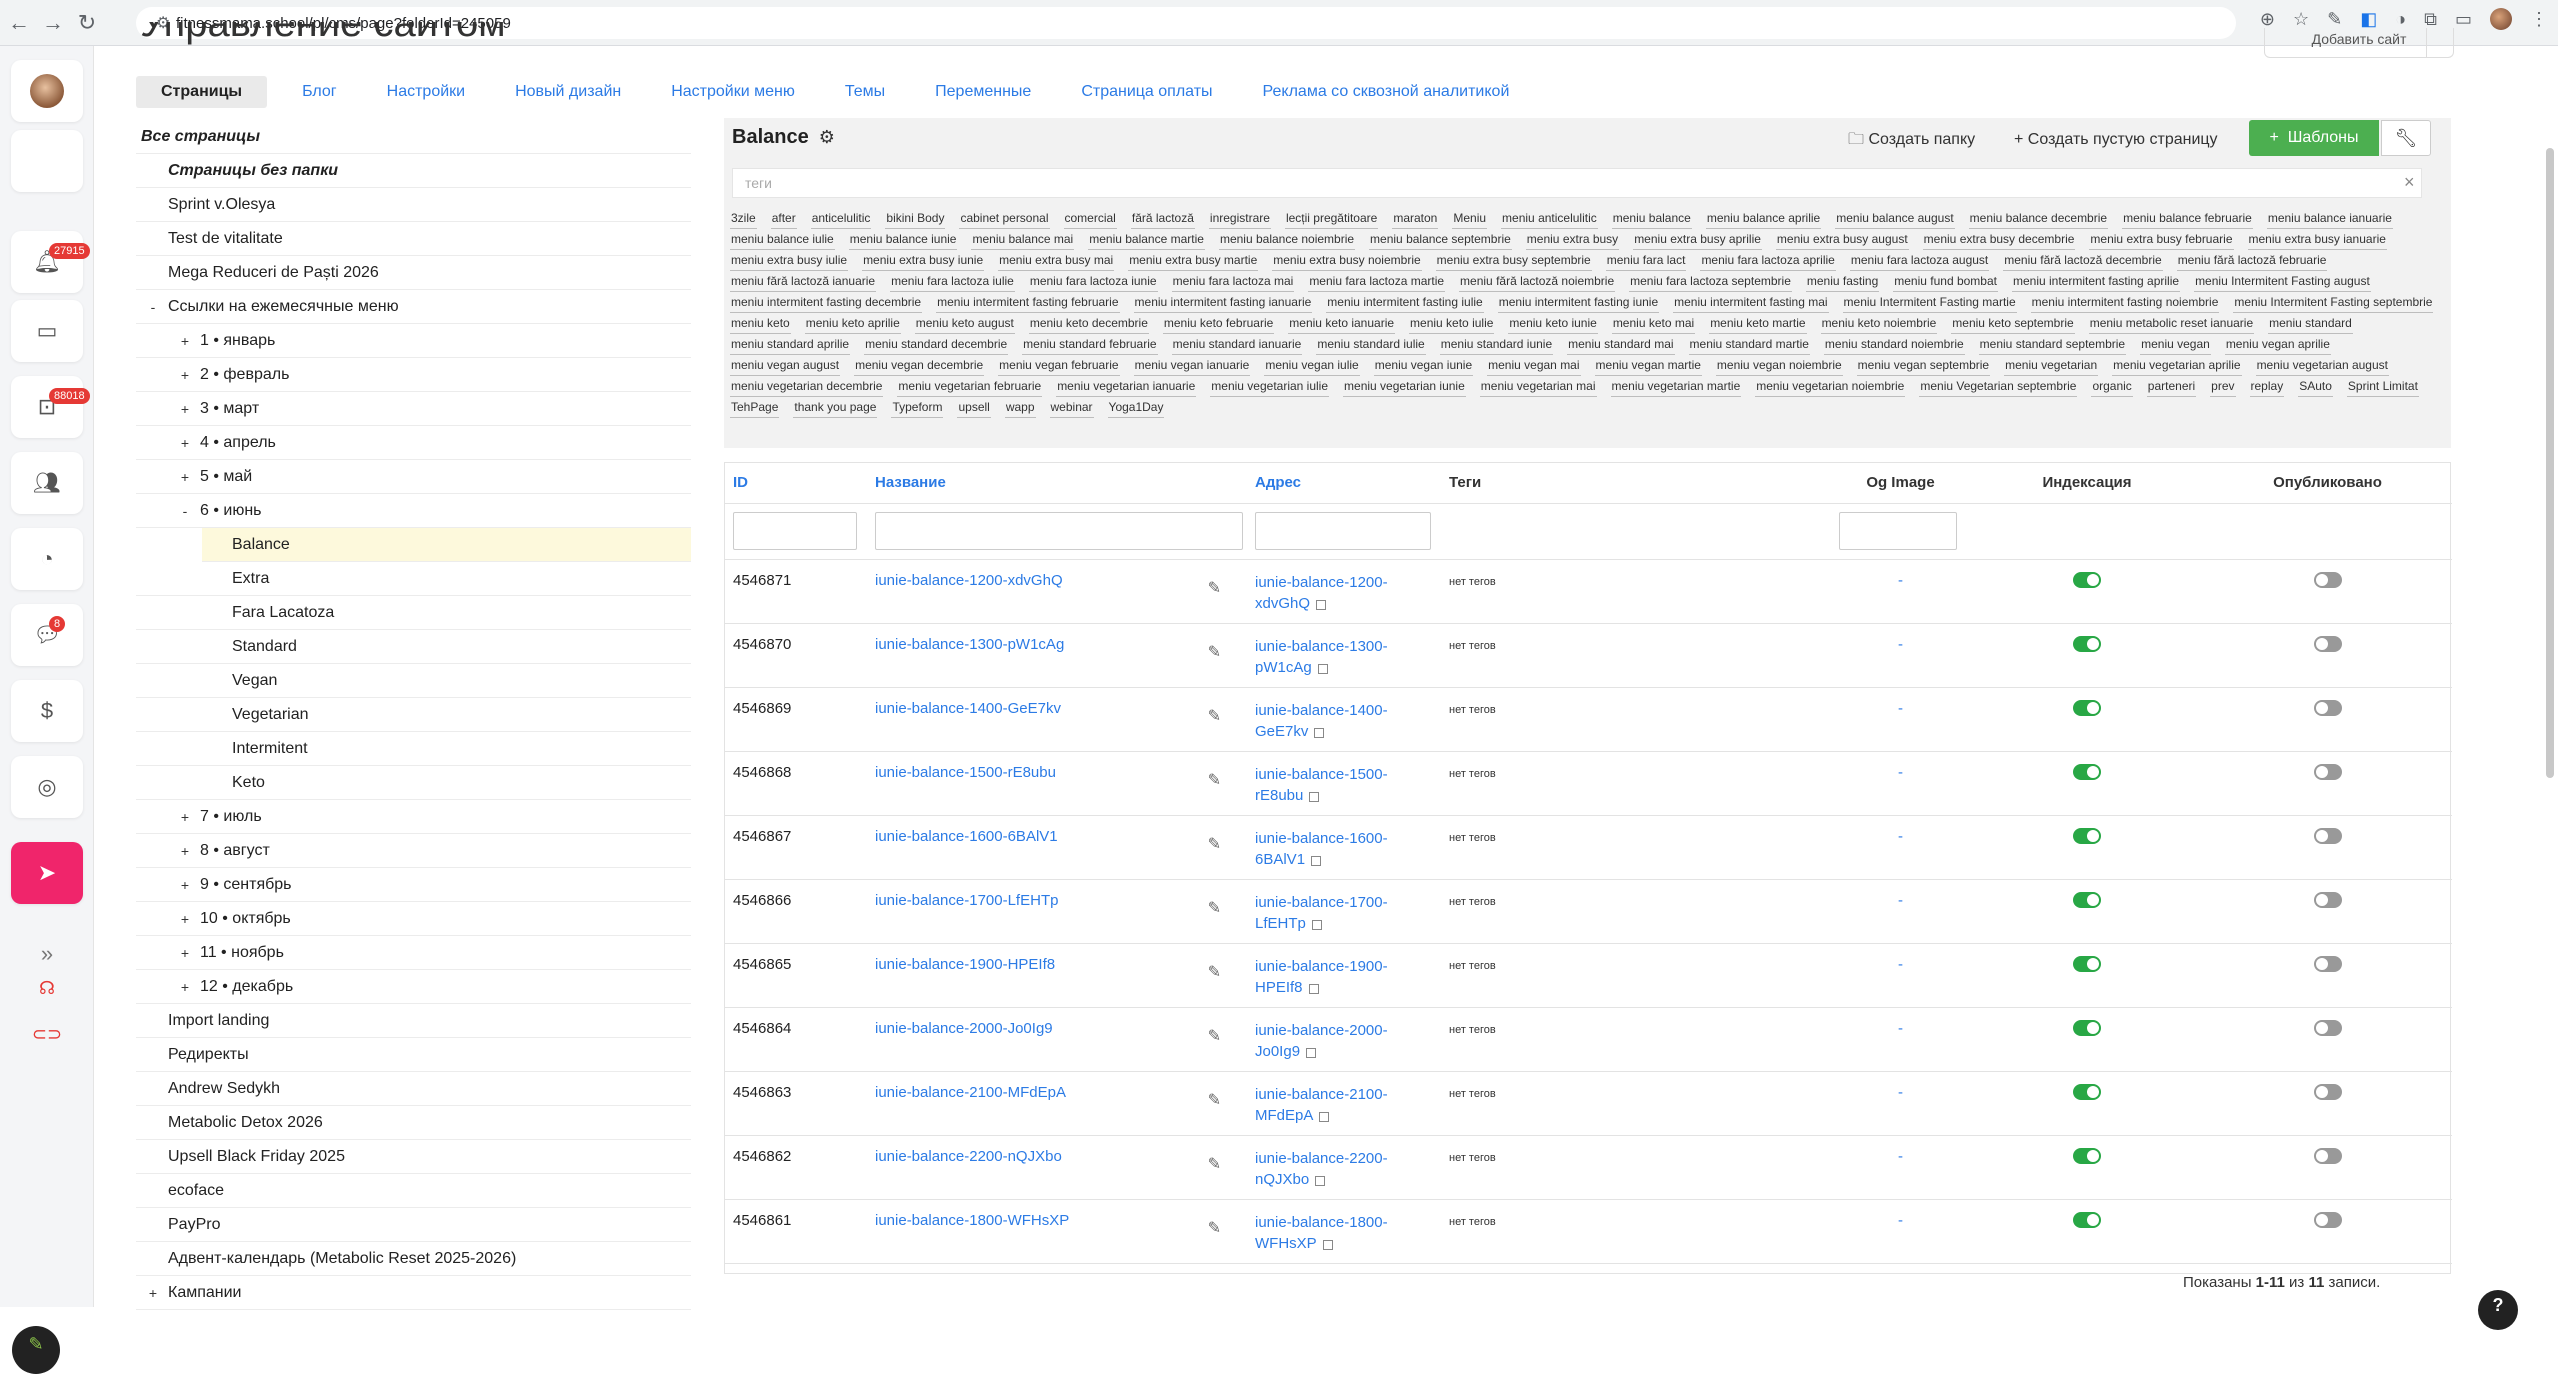  I want to click on tree-item: +8 • август, so click(413, 851).